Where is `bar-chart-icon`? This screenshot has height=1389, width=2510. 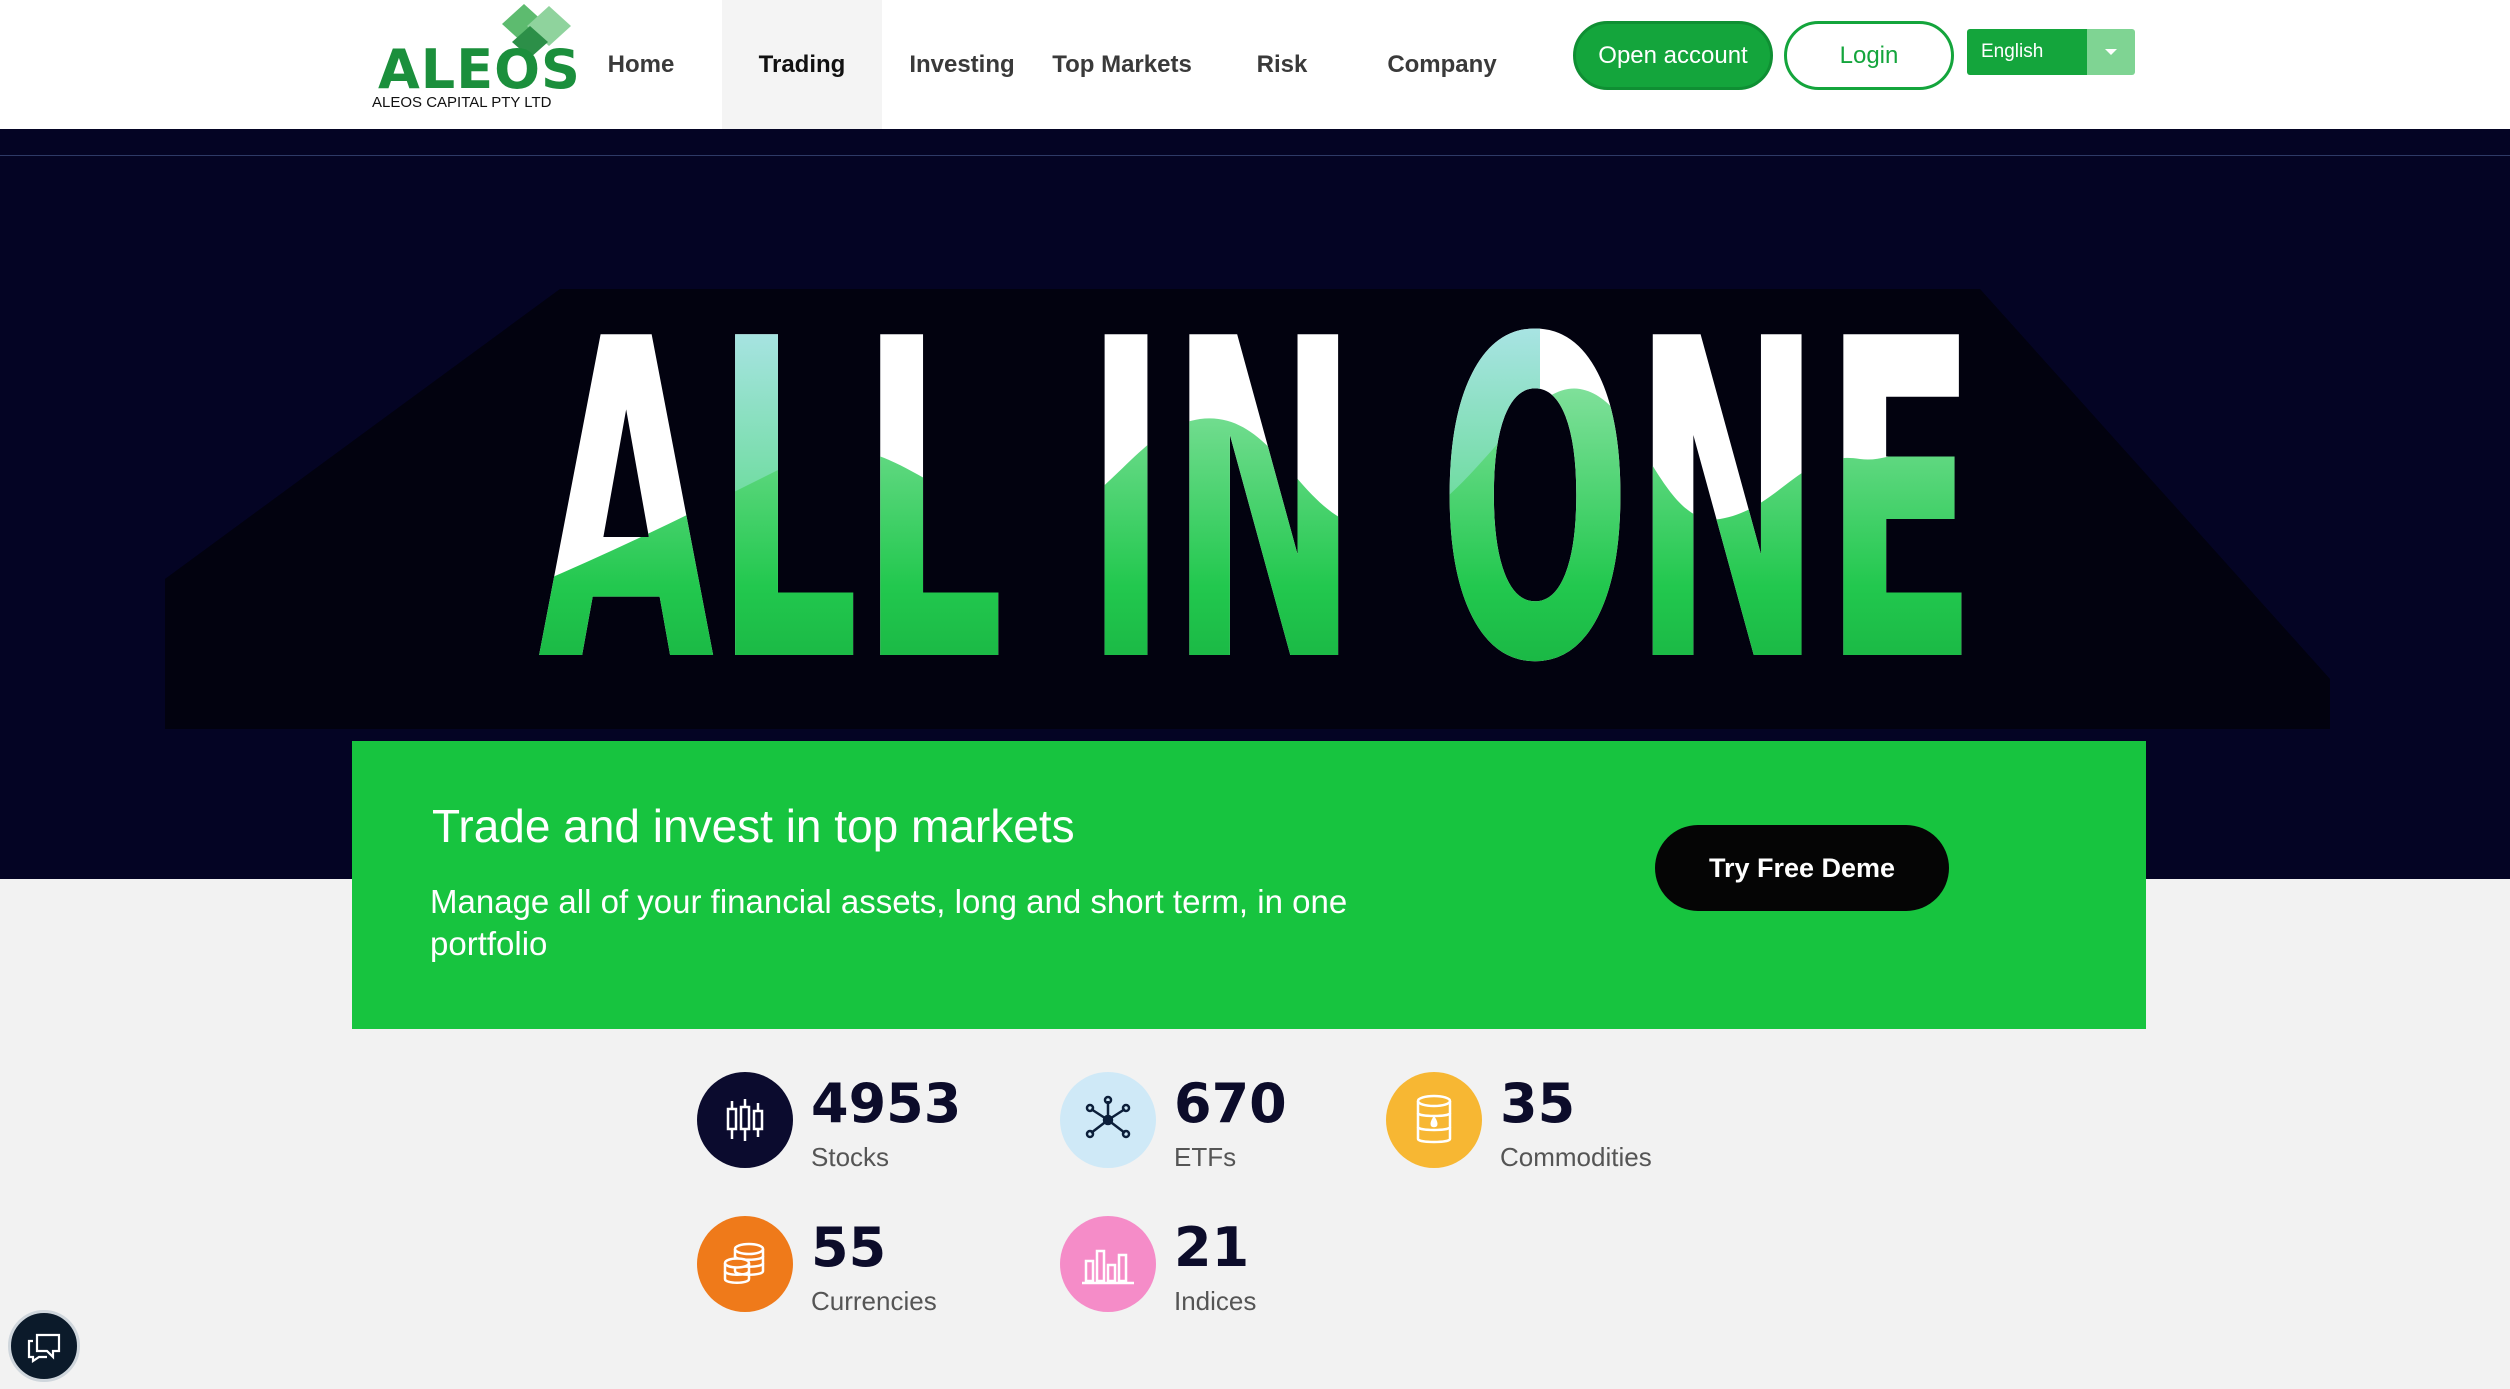
bar-chart-icon is located at coordinates (1108, 1264).